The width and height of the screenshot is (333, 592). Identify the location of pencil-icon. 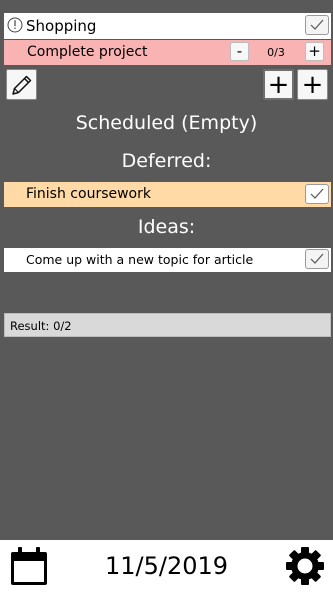
(21, 85).